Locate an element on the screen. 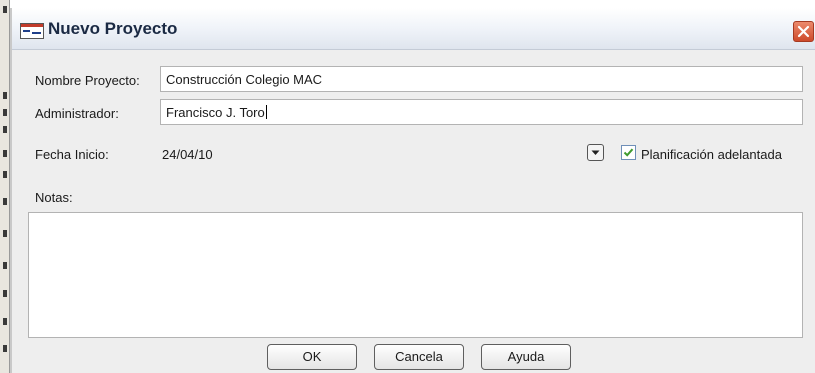 This screenshot has height=373, width=815. date-dropdown-button is located at coordinates (595, 152).